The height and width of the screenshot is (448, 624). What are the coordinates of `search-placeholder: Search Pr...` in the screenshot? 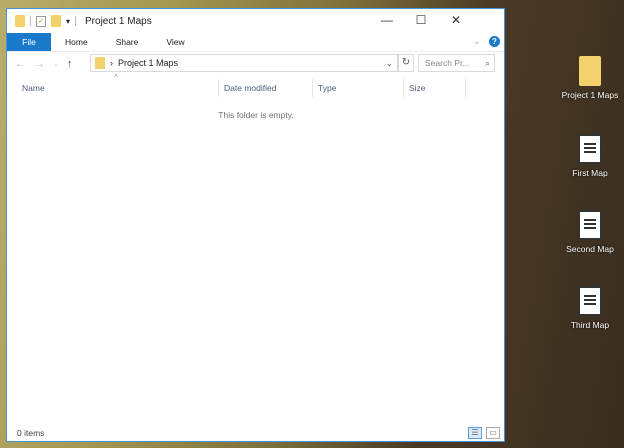 It's located at (447, 63).